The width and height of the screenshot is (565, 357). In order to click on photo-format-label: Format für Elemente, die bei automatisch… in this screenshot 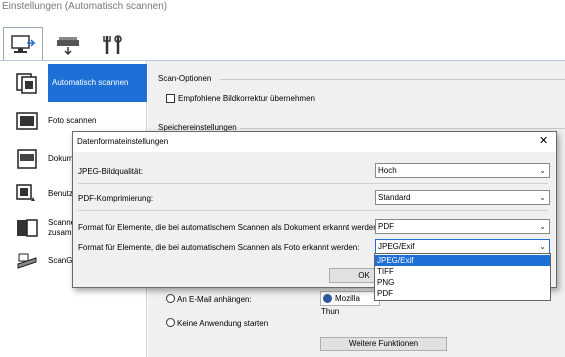, I will do `click(219, 247)`.